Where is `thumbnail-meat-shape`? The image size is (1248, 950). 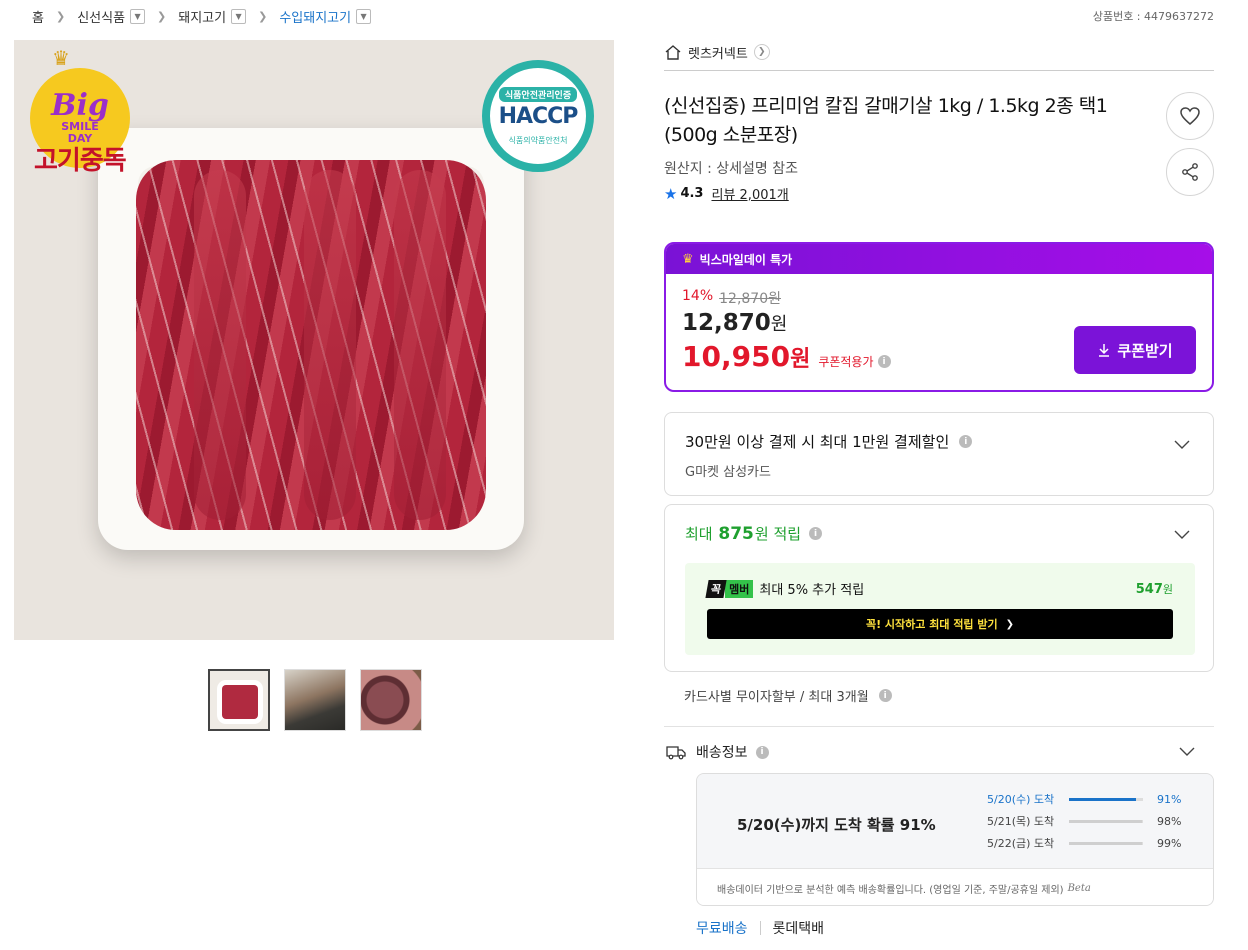
thumbnail-meat-shape is located at coordinates (240, 702).